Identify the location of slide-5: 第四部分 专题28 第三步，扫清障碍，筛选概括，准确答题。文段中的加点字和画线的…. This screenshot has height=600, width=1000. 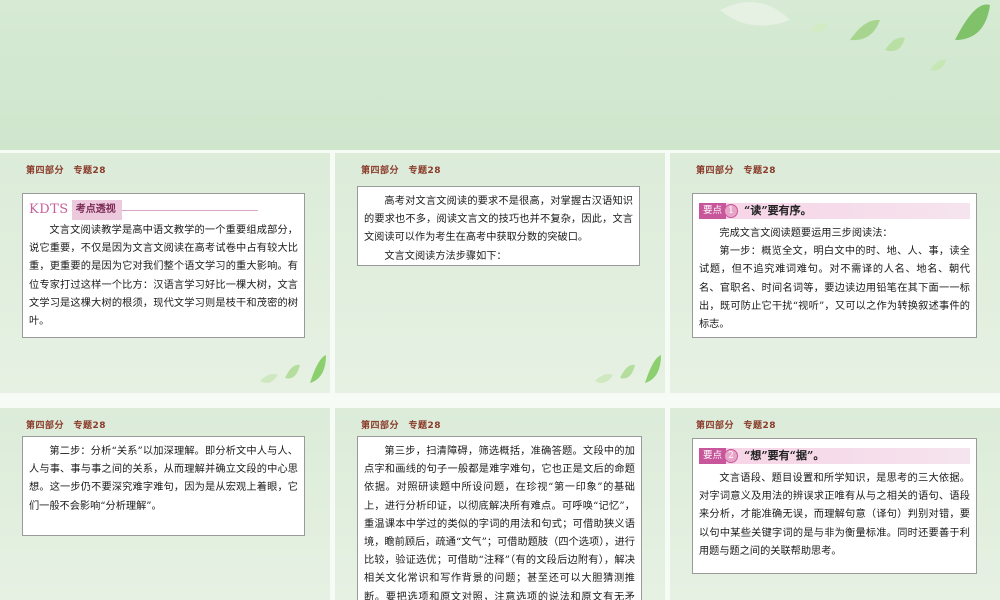
(500, 504).